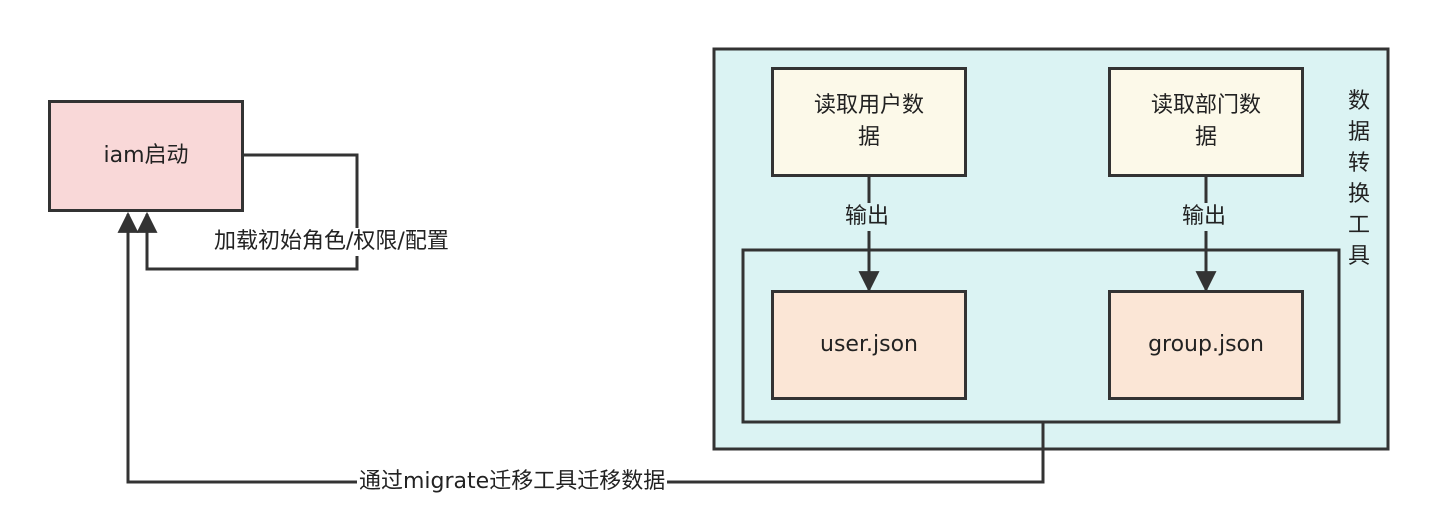  What do you see at coordinates (1204, 217) in the screenshot?
I see `output-dept-label: 输出` at bounding box center [1204, 217].